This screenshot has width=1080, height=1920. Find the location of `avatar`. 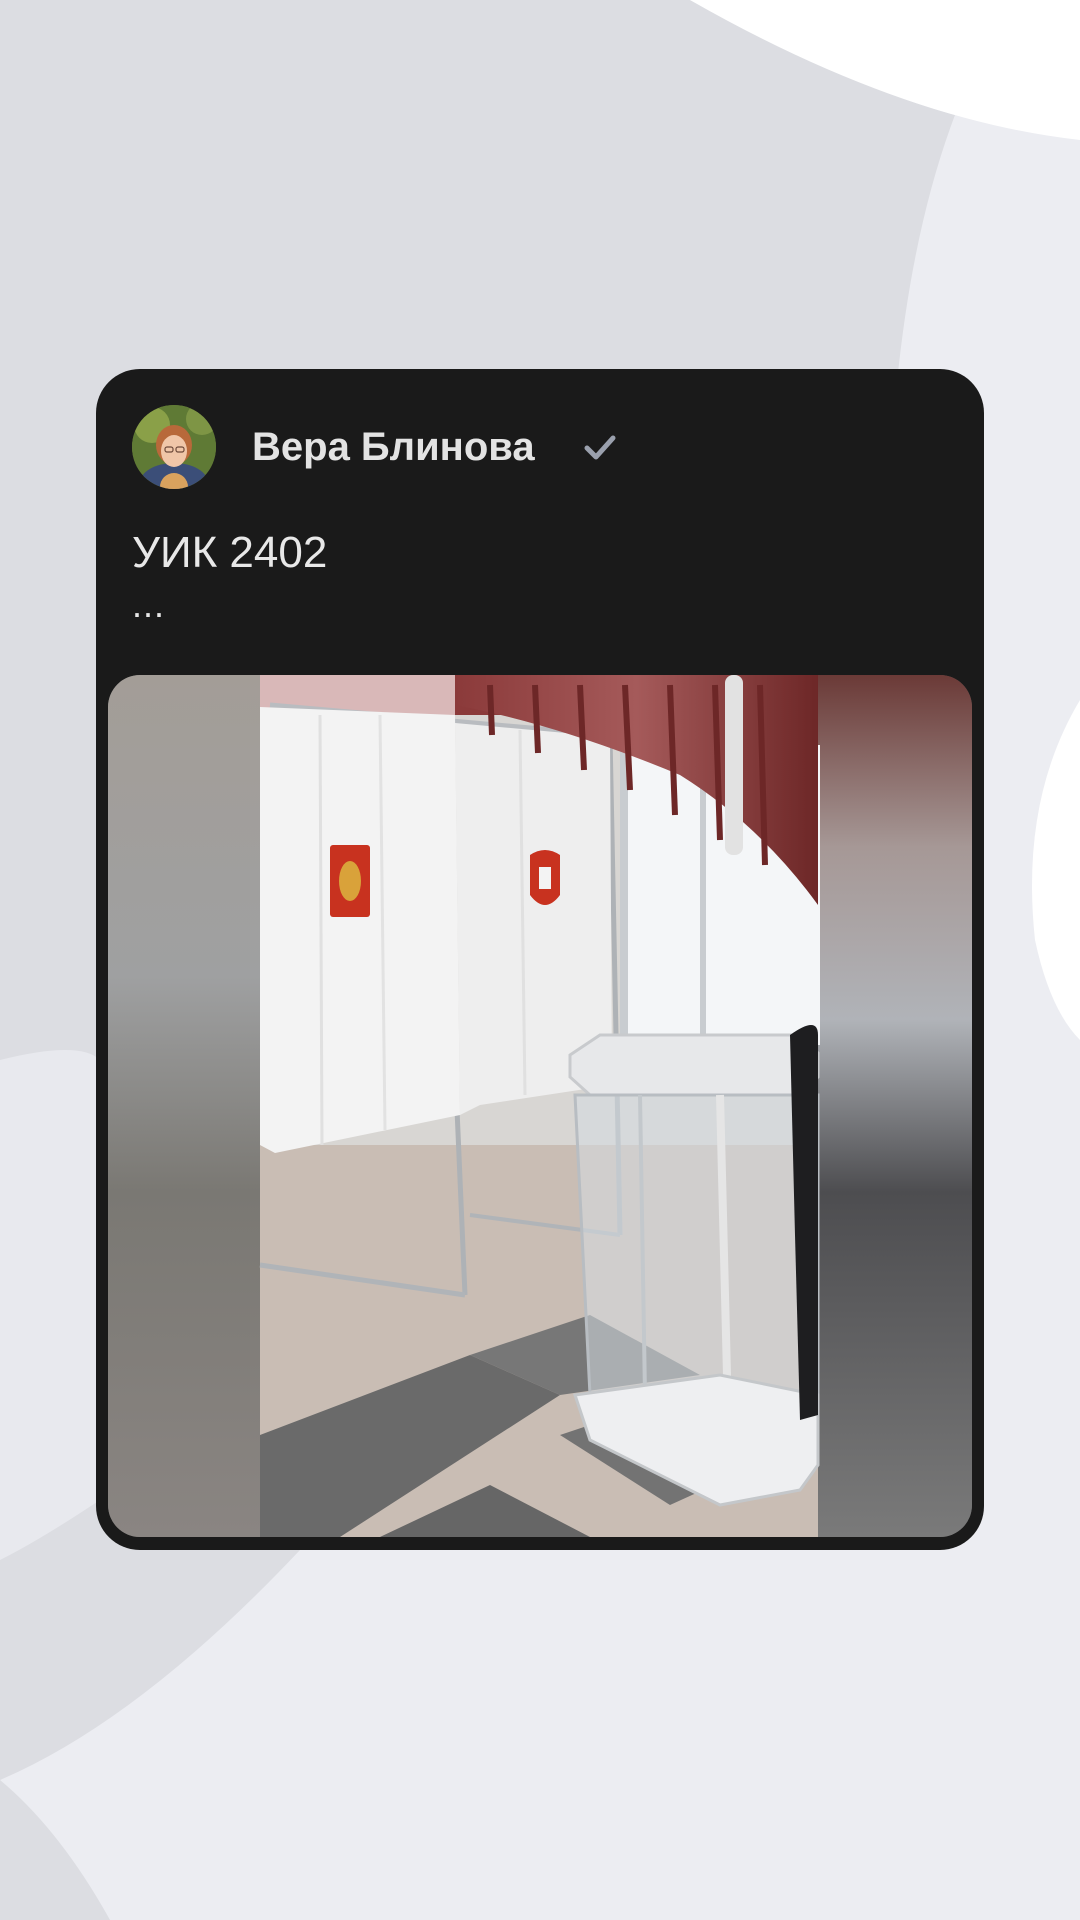

avatar is located at coordinates (174, 447).